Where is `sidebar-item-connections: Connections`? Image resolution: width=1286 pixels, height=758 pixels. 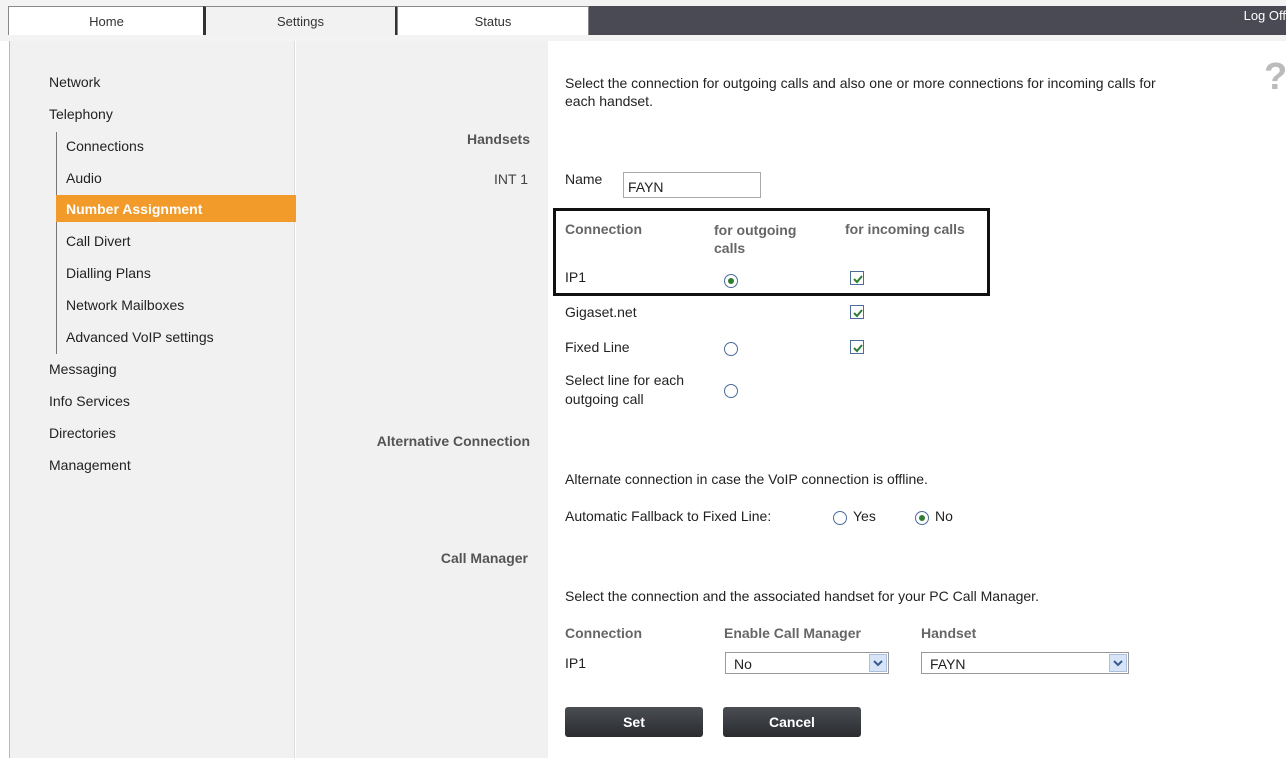
sidebar-item-connections: Connections is located at coordinates (105, 146).